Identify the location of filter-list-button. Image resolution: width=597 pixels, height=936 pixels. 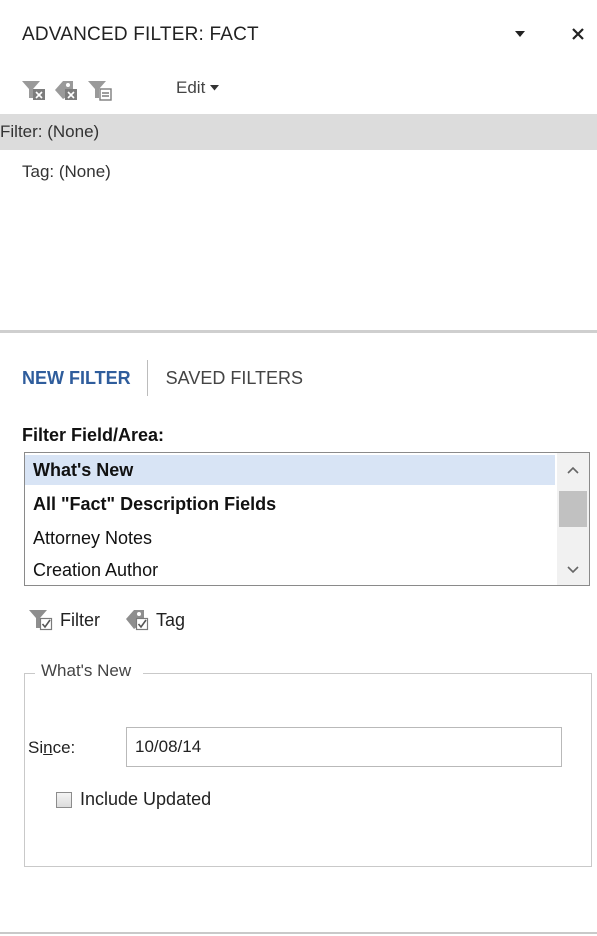
(100, 90).